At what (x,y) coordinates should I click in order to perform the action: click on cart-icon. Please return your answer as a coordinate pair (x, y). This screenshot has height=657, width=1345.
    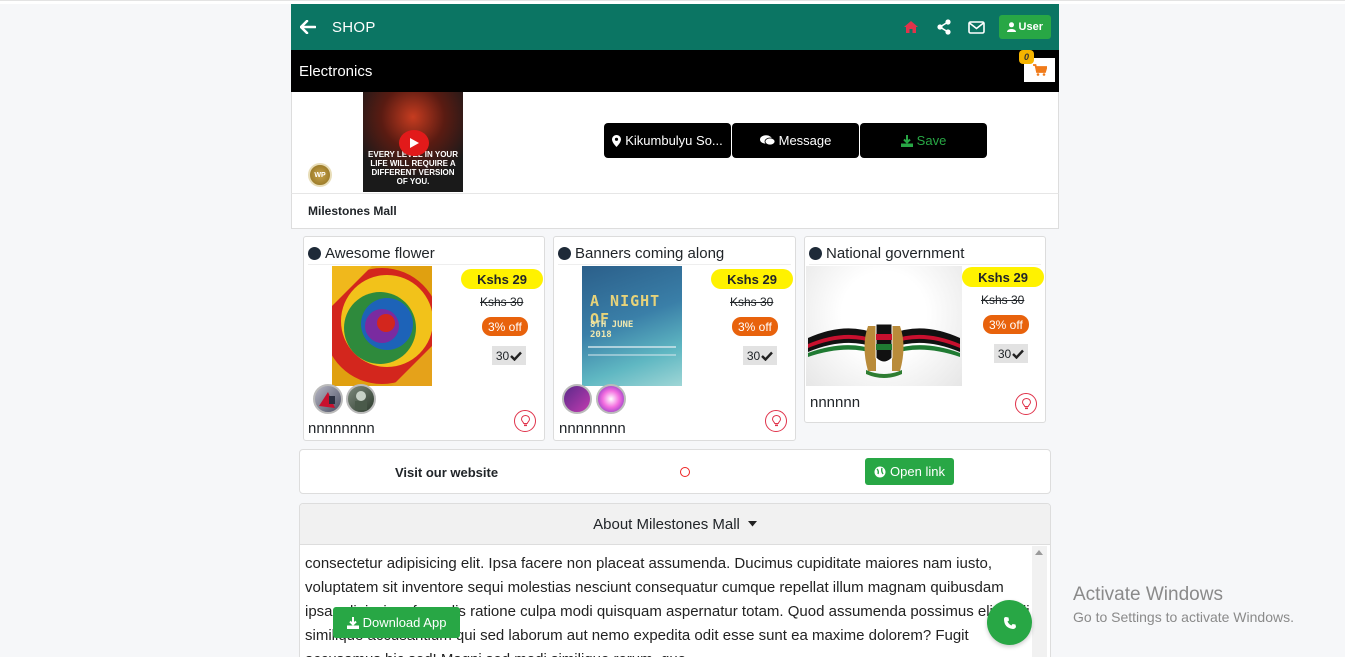
    Looking at the image, I should click on (1039, 70).